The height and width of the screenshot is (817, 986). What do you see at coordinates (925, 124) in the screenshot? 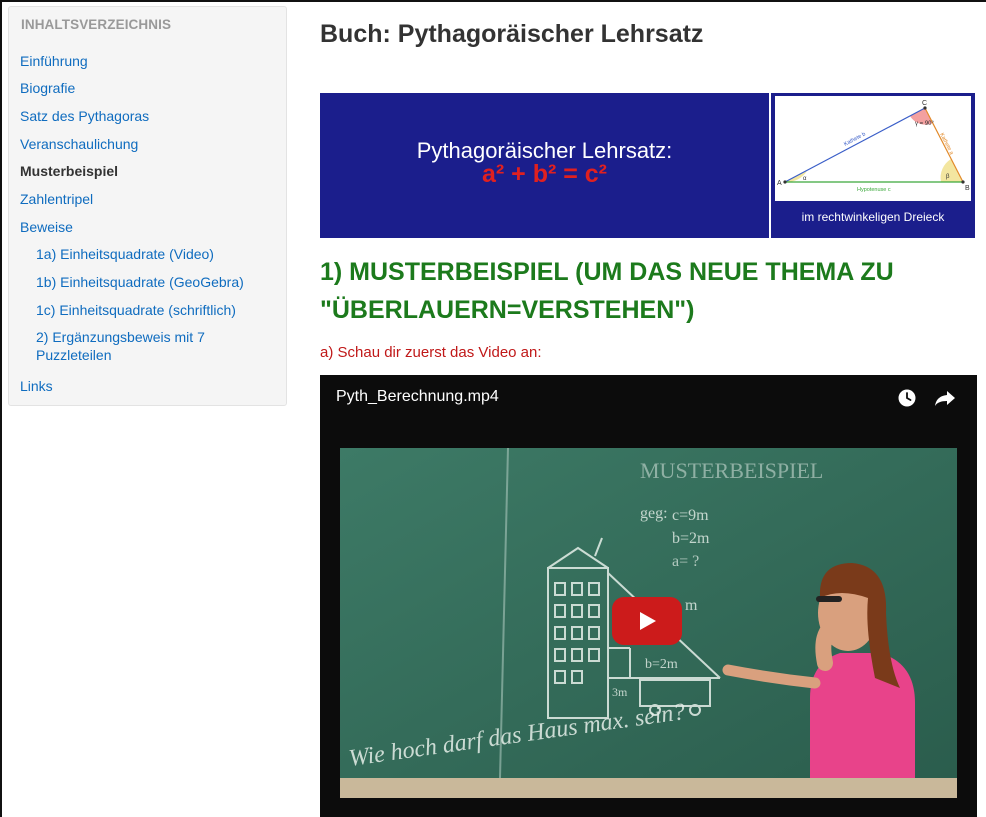
I see `label-gamma: γ = 90°` at bounding box center [925, 124].